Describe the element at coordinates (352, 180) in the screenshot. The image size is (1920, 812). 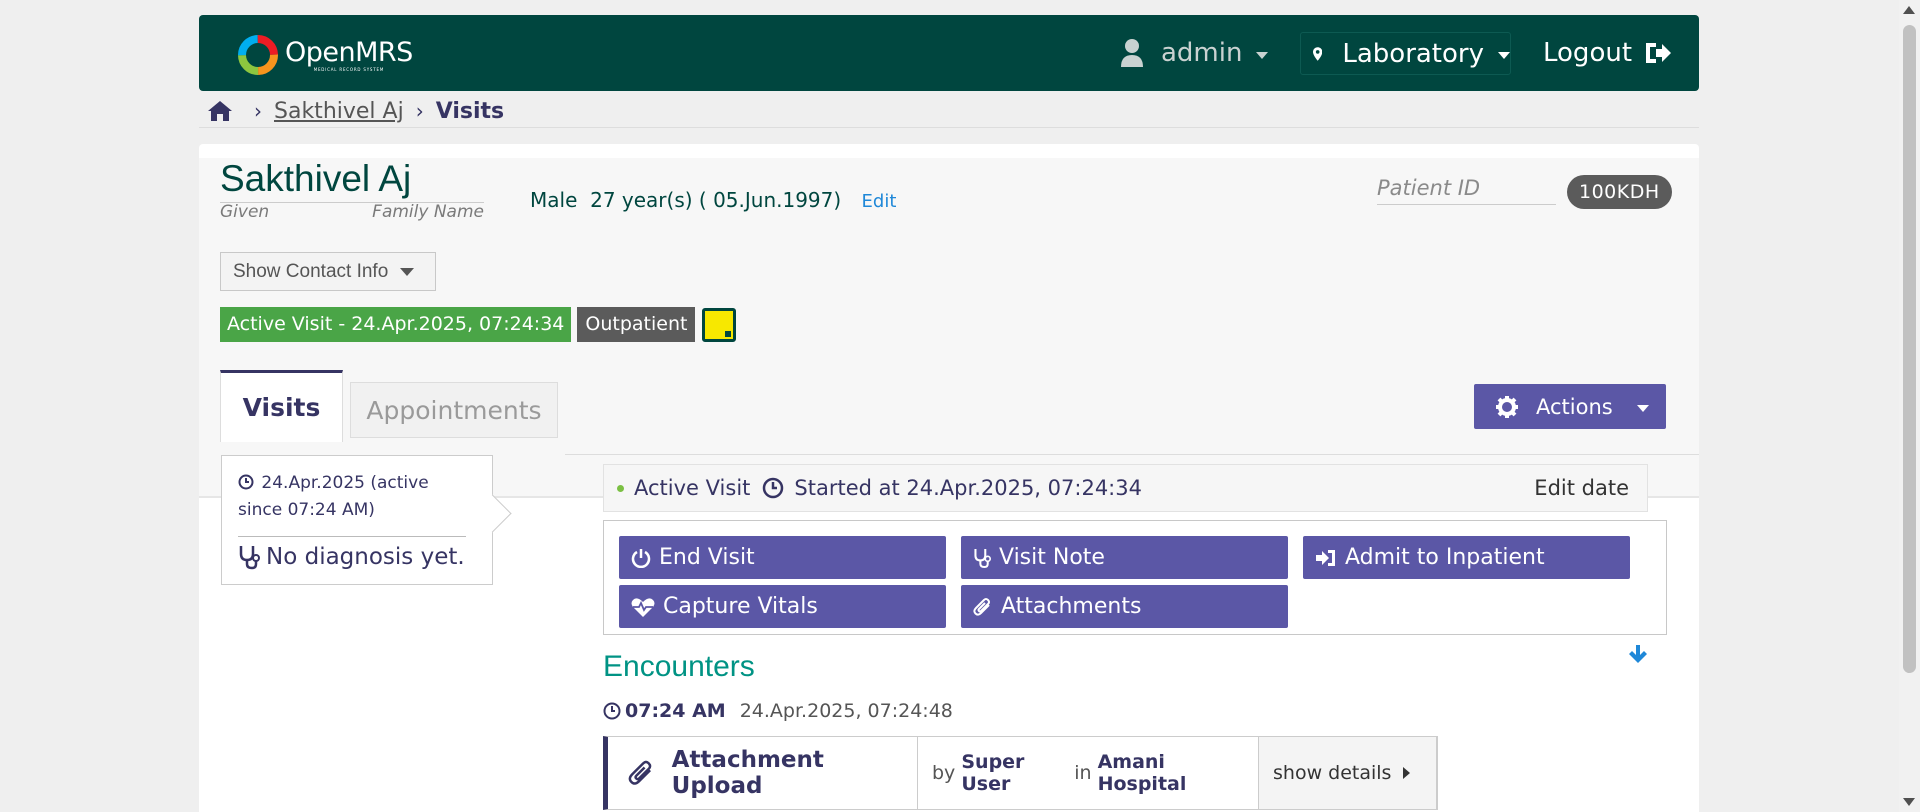
I see `patient-name: Sakthivel Aj` at that location.